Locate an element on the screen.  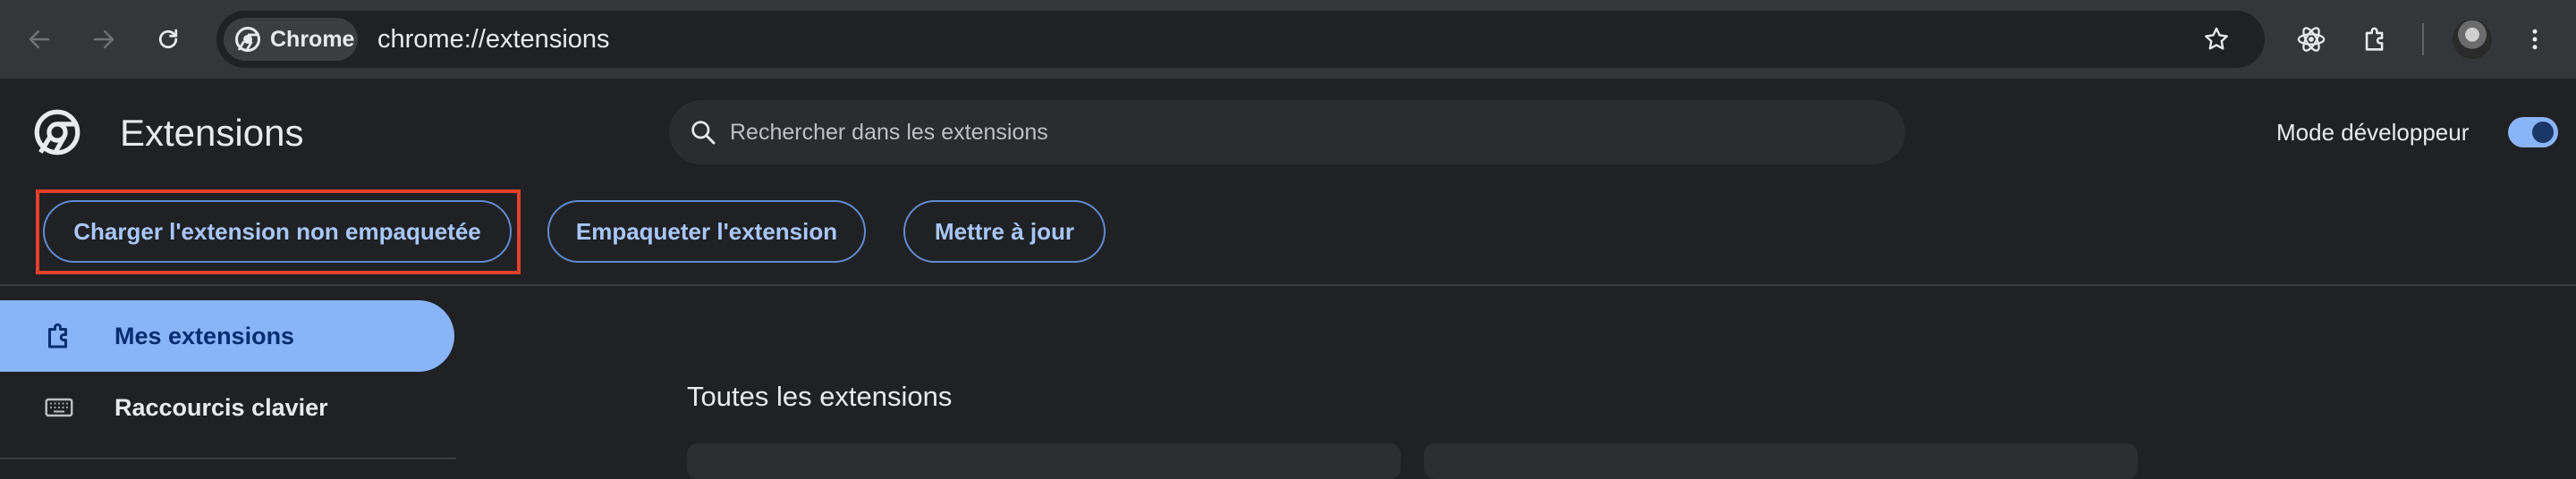
developer-mode-label: Mode développeur is located at coordinates (2373, 132).